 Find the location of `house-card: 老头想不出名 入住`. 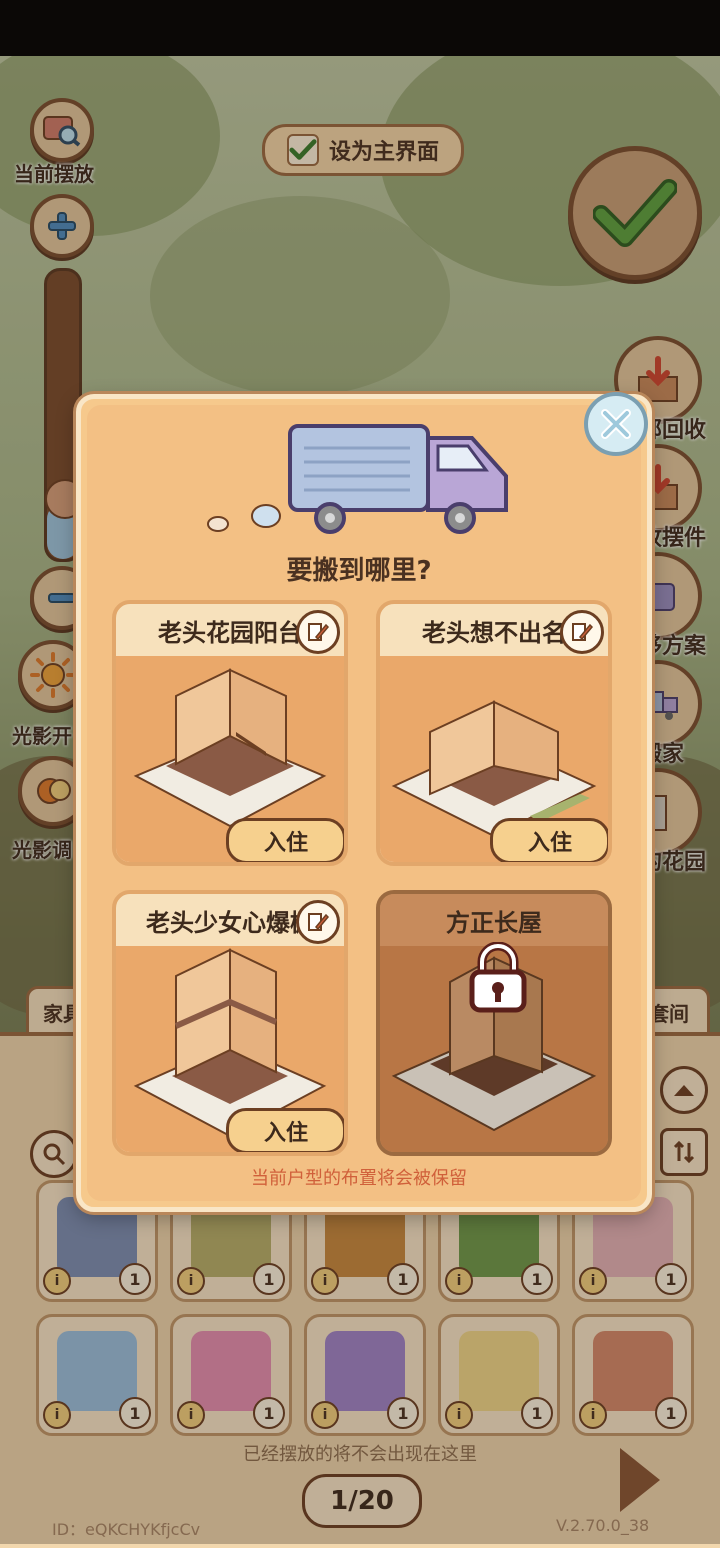

house-card: 老头想不出名 入住 is located at coordinates (494, 733).